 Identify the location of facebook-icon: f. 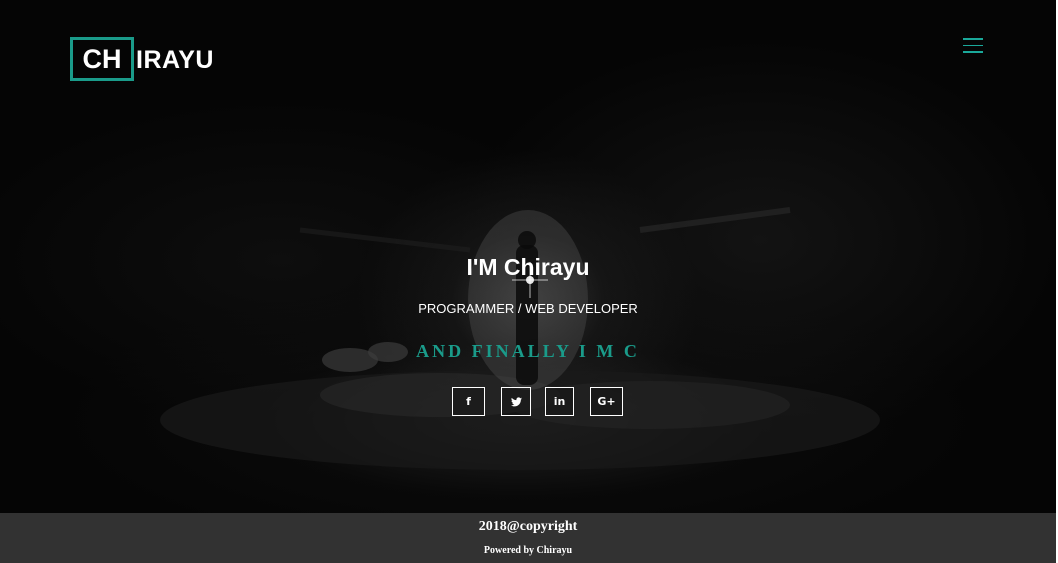
(468, 401).